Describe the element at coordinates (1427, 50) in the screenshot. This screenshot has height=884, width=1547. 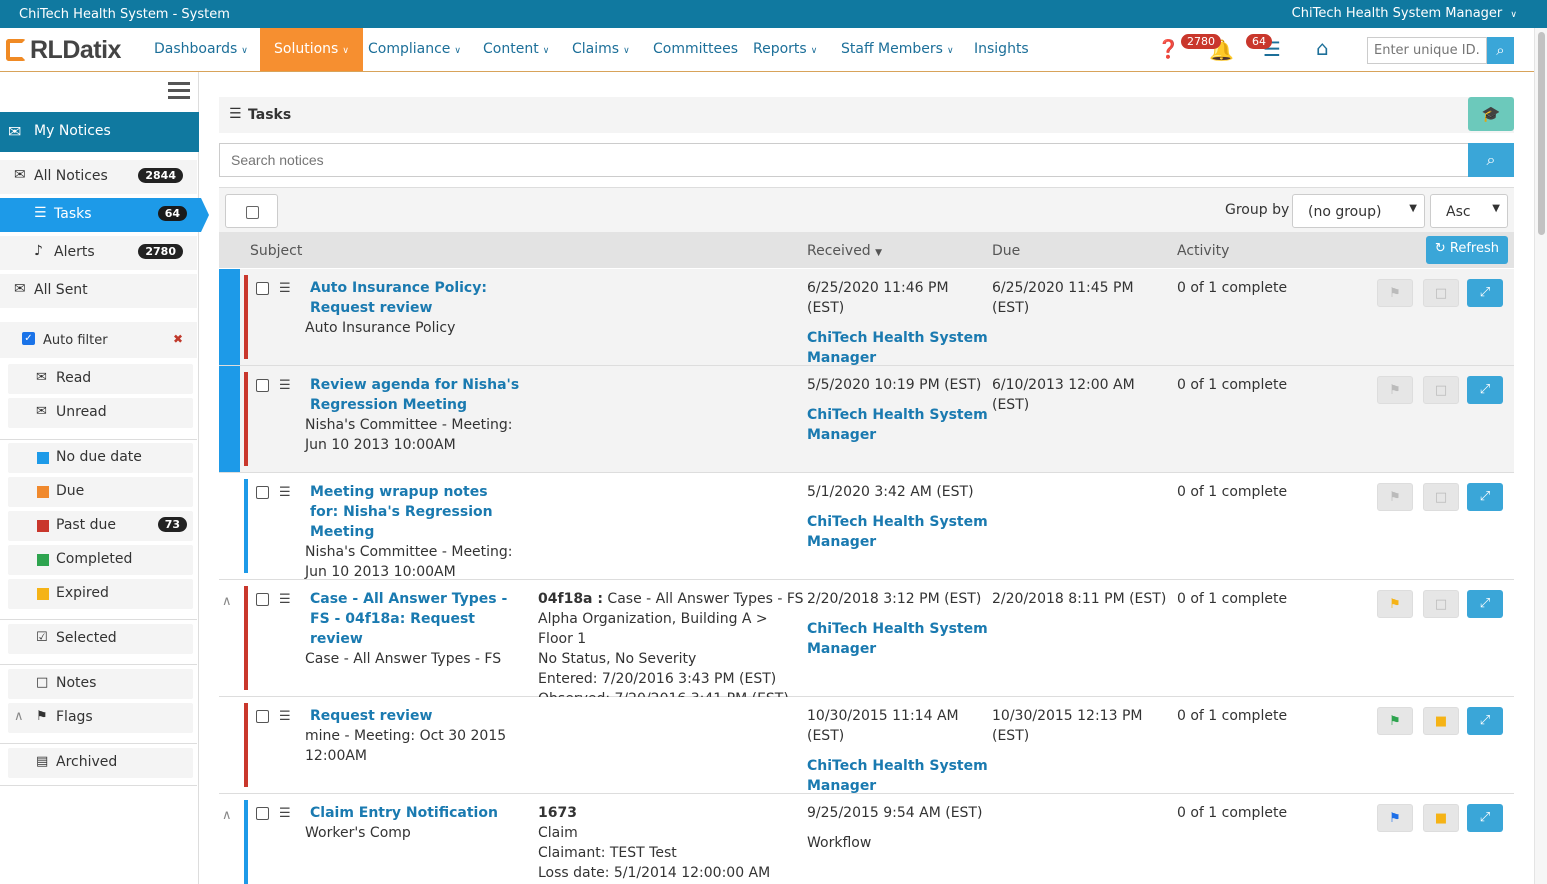
I see `unique-id-search-input` at that location.